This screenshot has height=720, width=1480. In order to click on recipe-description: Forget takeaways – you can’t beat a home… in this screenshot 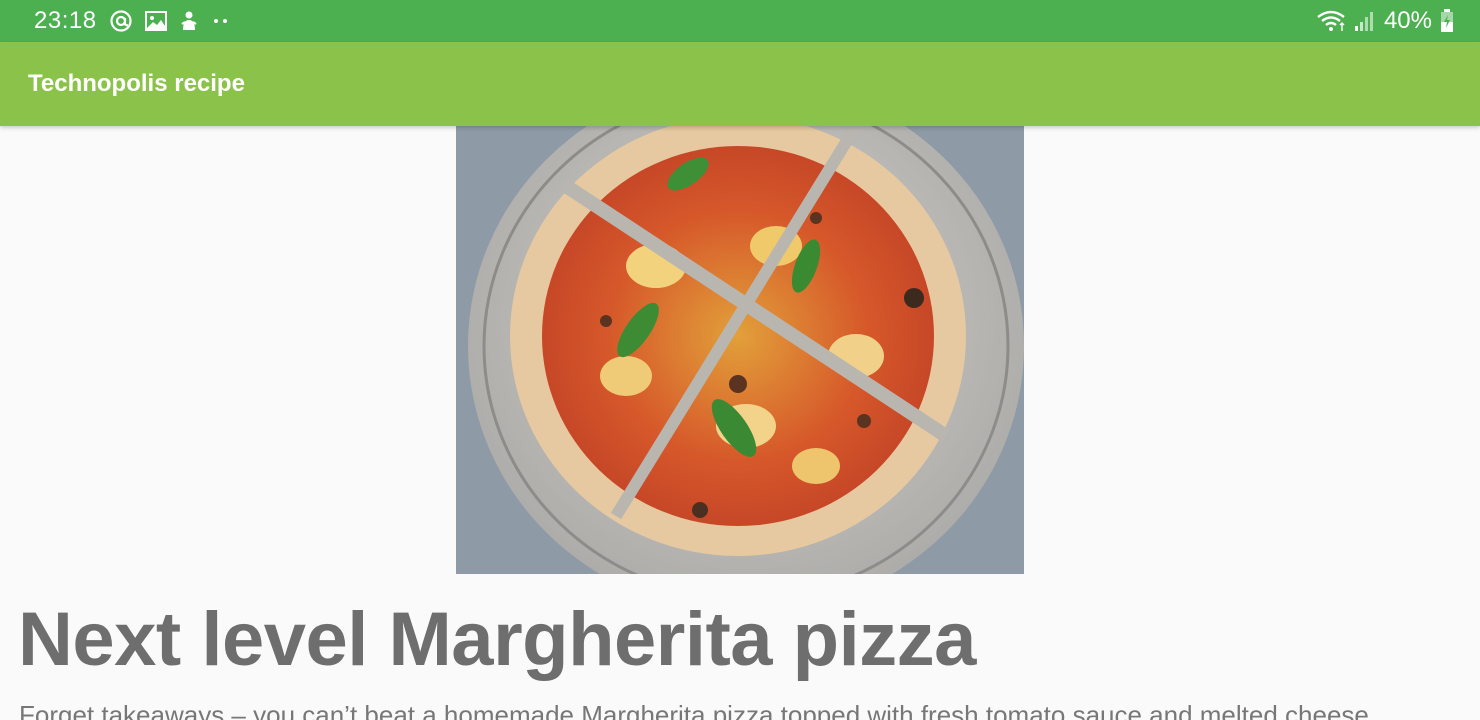, I will do `click(694, 710)`.